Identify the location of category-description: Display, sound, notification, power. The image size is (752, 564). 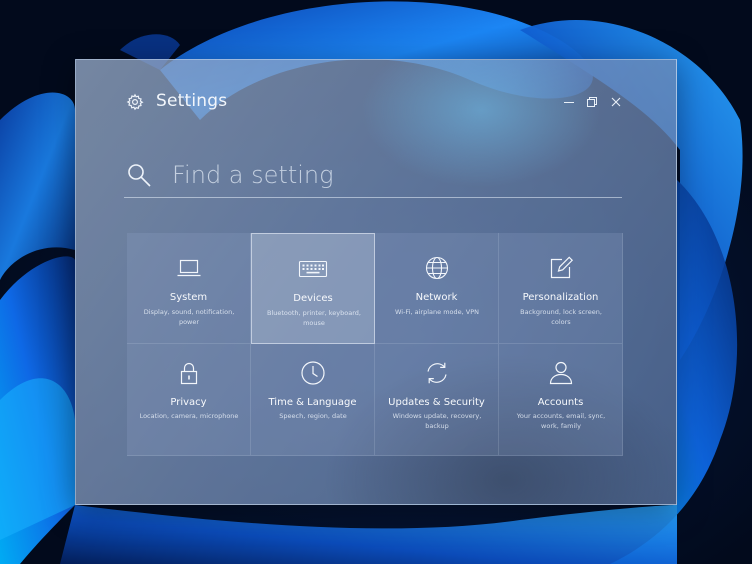
(189, 317).